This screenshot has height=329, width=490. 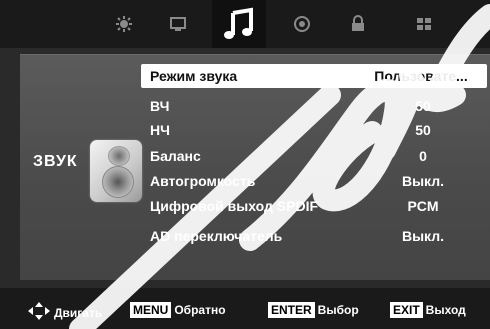 What do you see at coordinates (160, 130) in the screenshot?
I see `menu-item-label: НЧ` at bounding box center [160, 130].